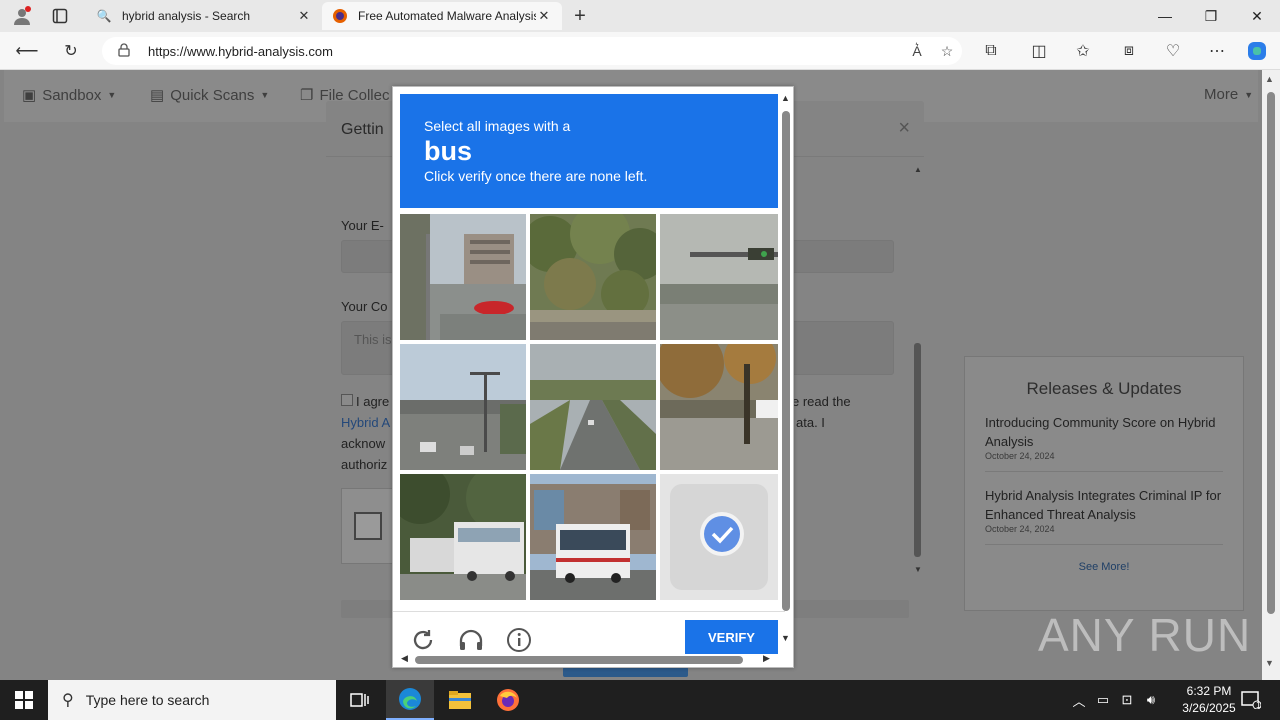 Image resolution: width=1280 pixels, height=720 pixels. I want to click on edge-browser-icon, so click(410, 700).